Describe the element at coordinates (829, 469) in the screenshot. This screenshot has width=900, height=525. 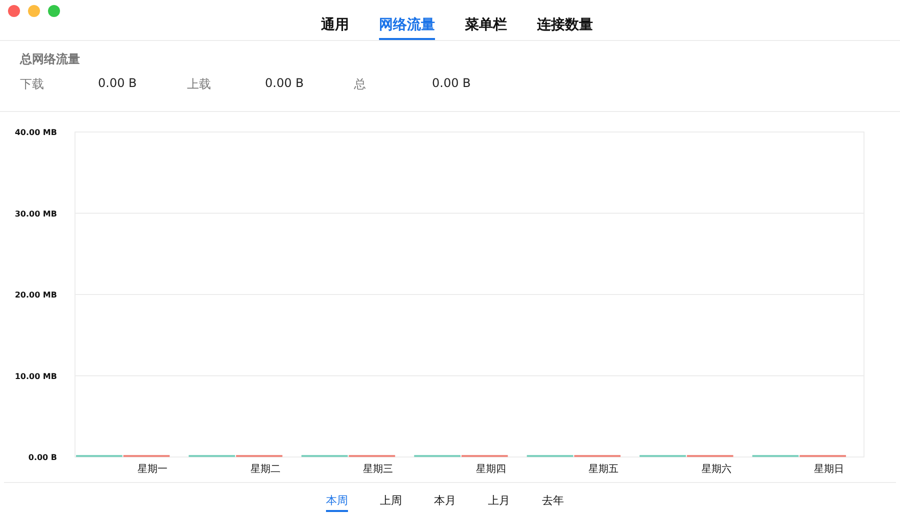
I see `axis-label: 星期日` at that location.